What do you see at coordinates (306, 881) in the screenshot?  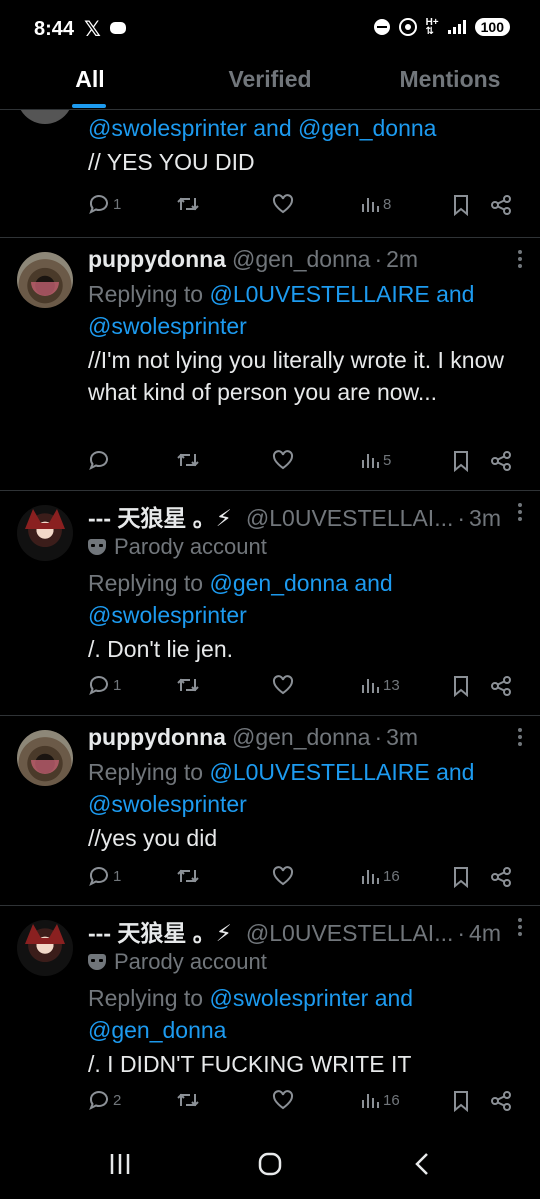 I see `tweet-actions: 1 16` at bounding box center [306, 881].